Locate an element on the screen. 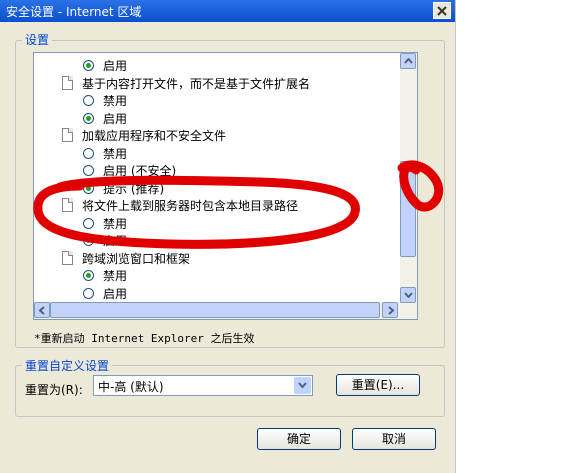 This screenshot has height=473, width=564. hscroll-thumb is located at coordinates (215, 310).